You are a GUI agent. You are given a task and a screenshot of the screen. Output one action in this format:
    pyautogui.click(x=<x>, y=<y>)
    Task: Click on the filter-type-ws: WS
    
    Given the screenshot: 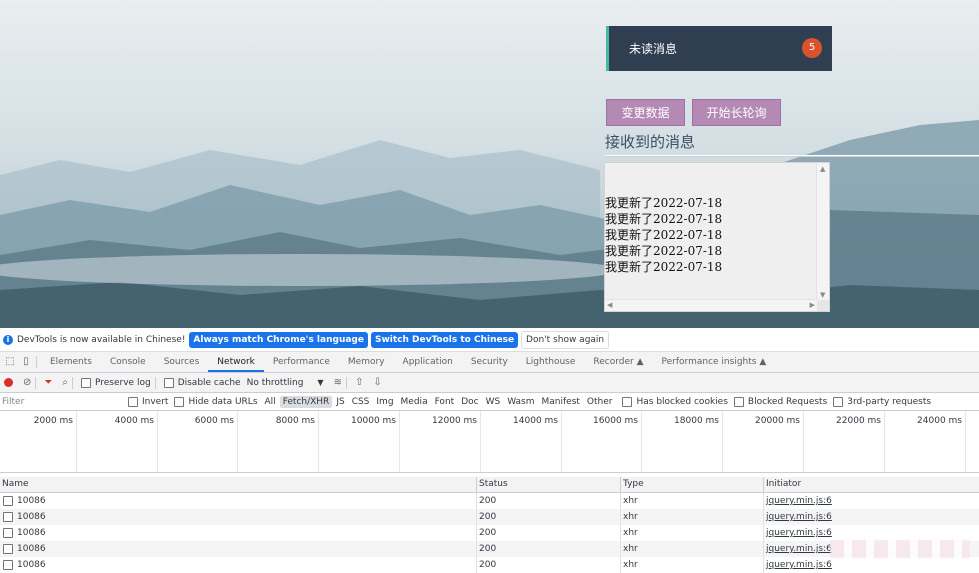 What is the action you would take?
    pyautogui.click(x=493, y=402)
    